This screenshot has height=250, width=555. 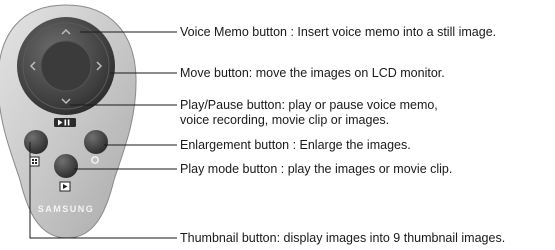 I want to click on callout-enlargement: Enlargement button : Enlarge the images., so click(x=295, y=145).